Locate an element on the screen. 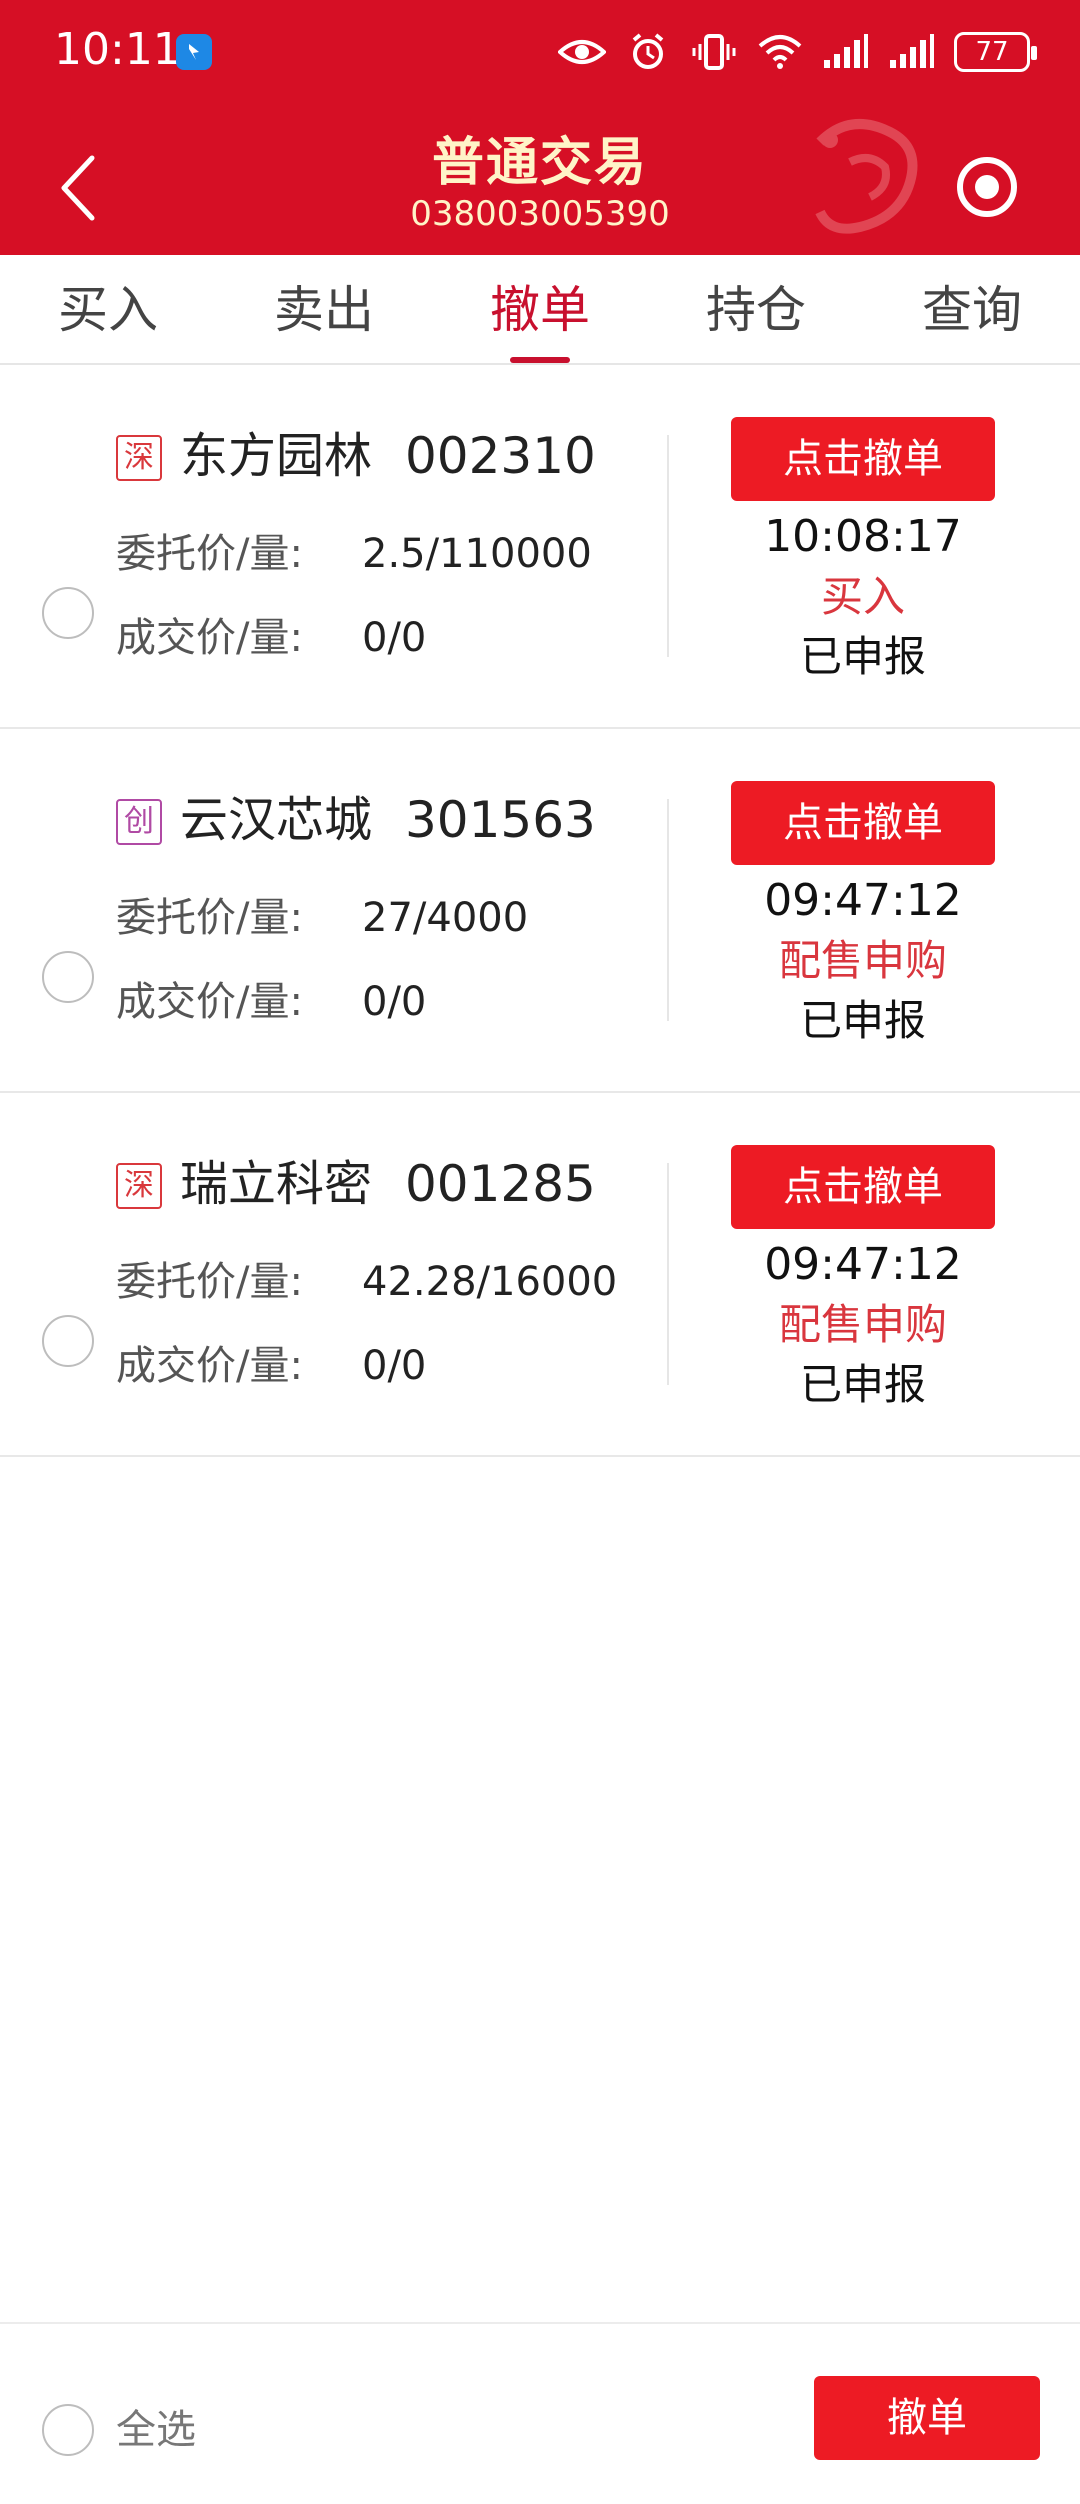 Image resolution: width=1080 pixels, height=2504 pixels. stock-code: 001285 is located at coordinates (500, 1184).